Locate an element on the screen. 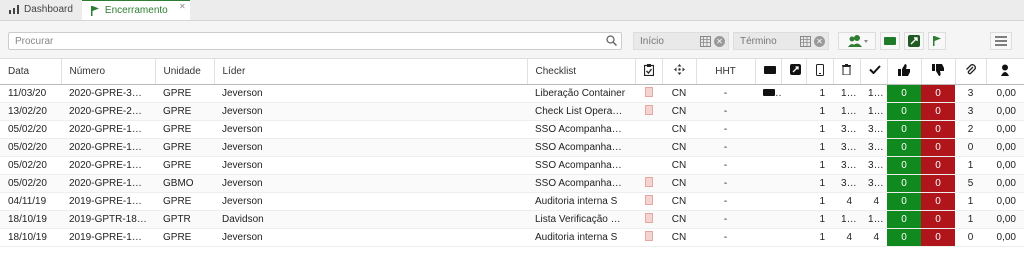  menu-button is located at coordinates (1001, 41).